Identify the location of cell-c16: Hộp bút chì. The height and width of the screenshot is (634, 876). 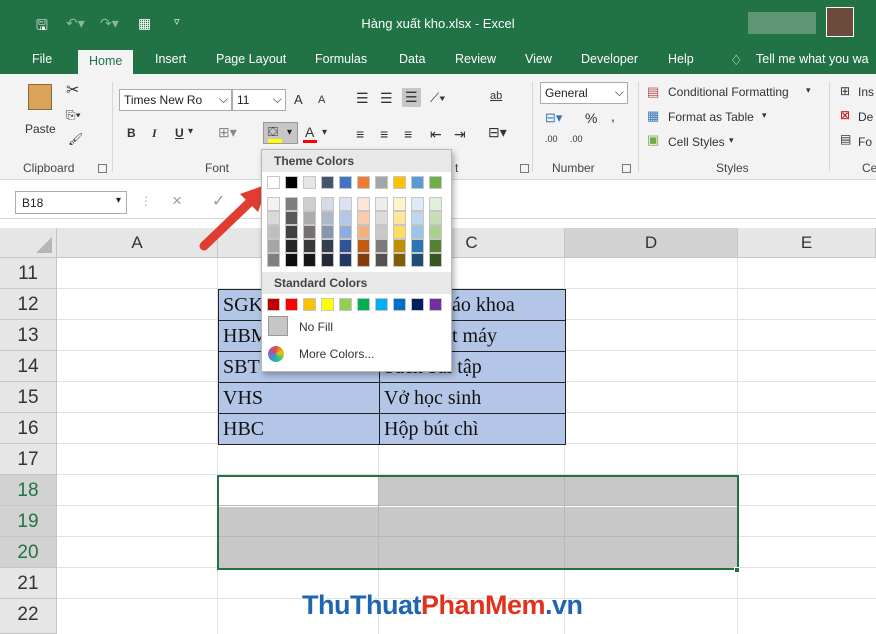
(472, 429).